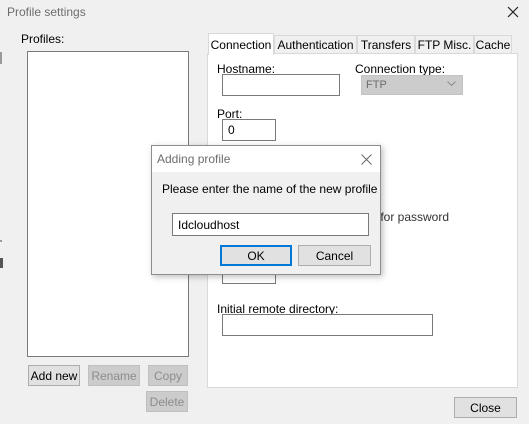  Describe the element at coordinates (334, 255) in the screenshot. I see `cancel-button: Cancel` at that location.